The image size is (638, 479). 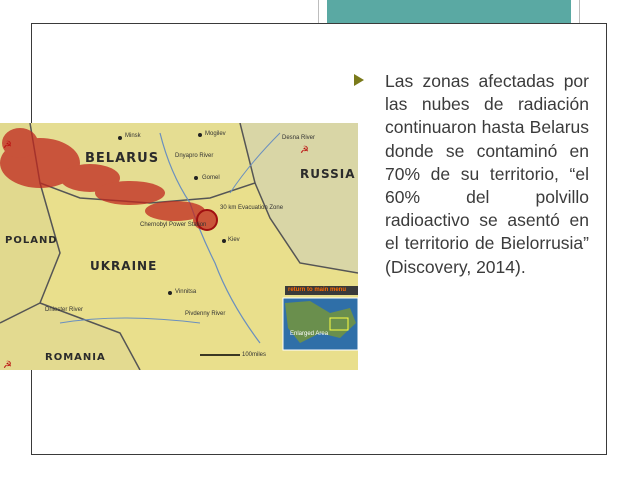 What do you see at coordinates (31, 240) in the screenshot?
I see `label-poland: POLAND` at bounding box center [31, 240].